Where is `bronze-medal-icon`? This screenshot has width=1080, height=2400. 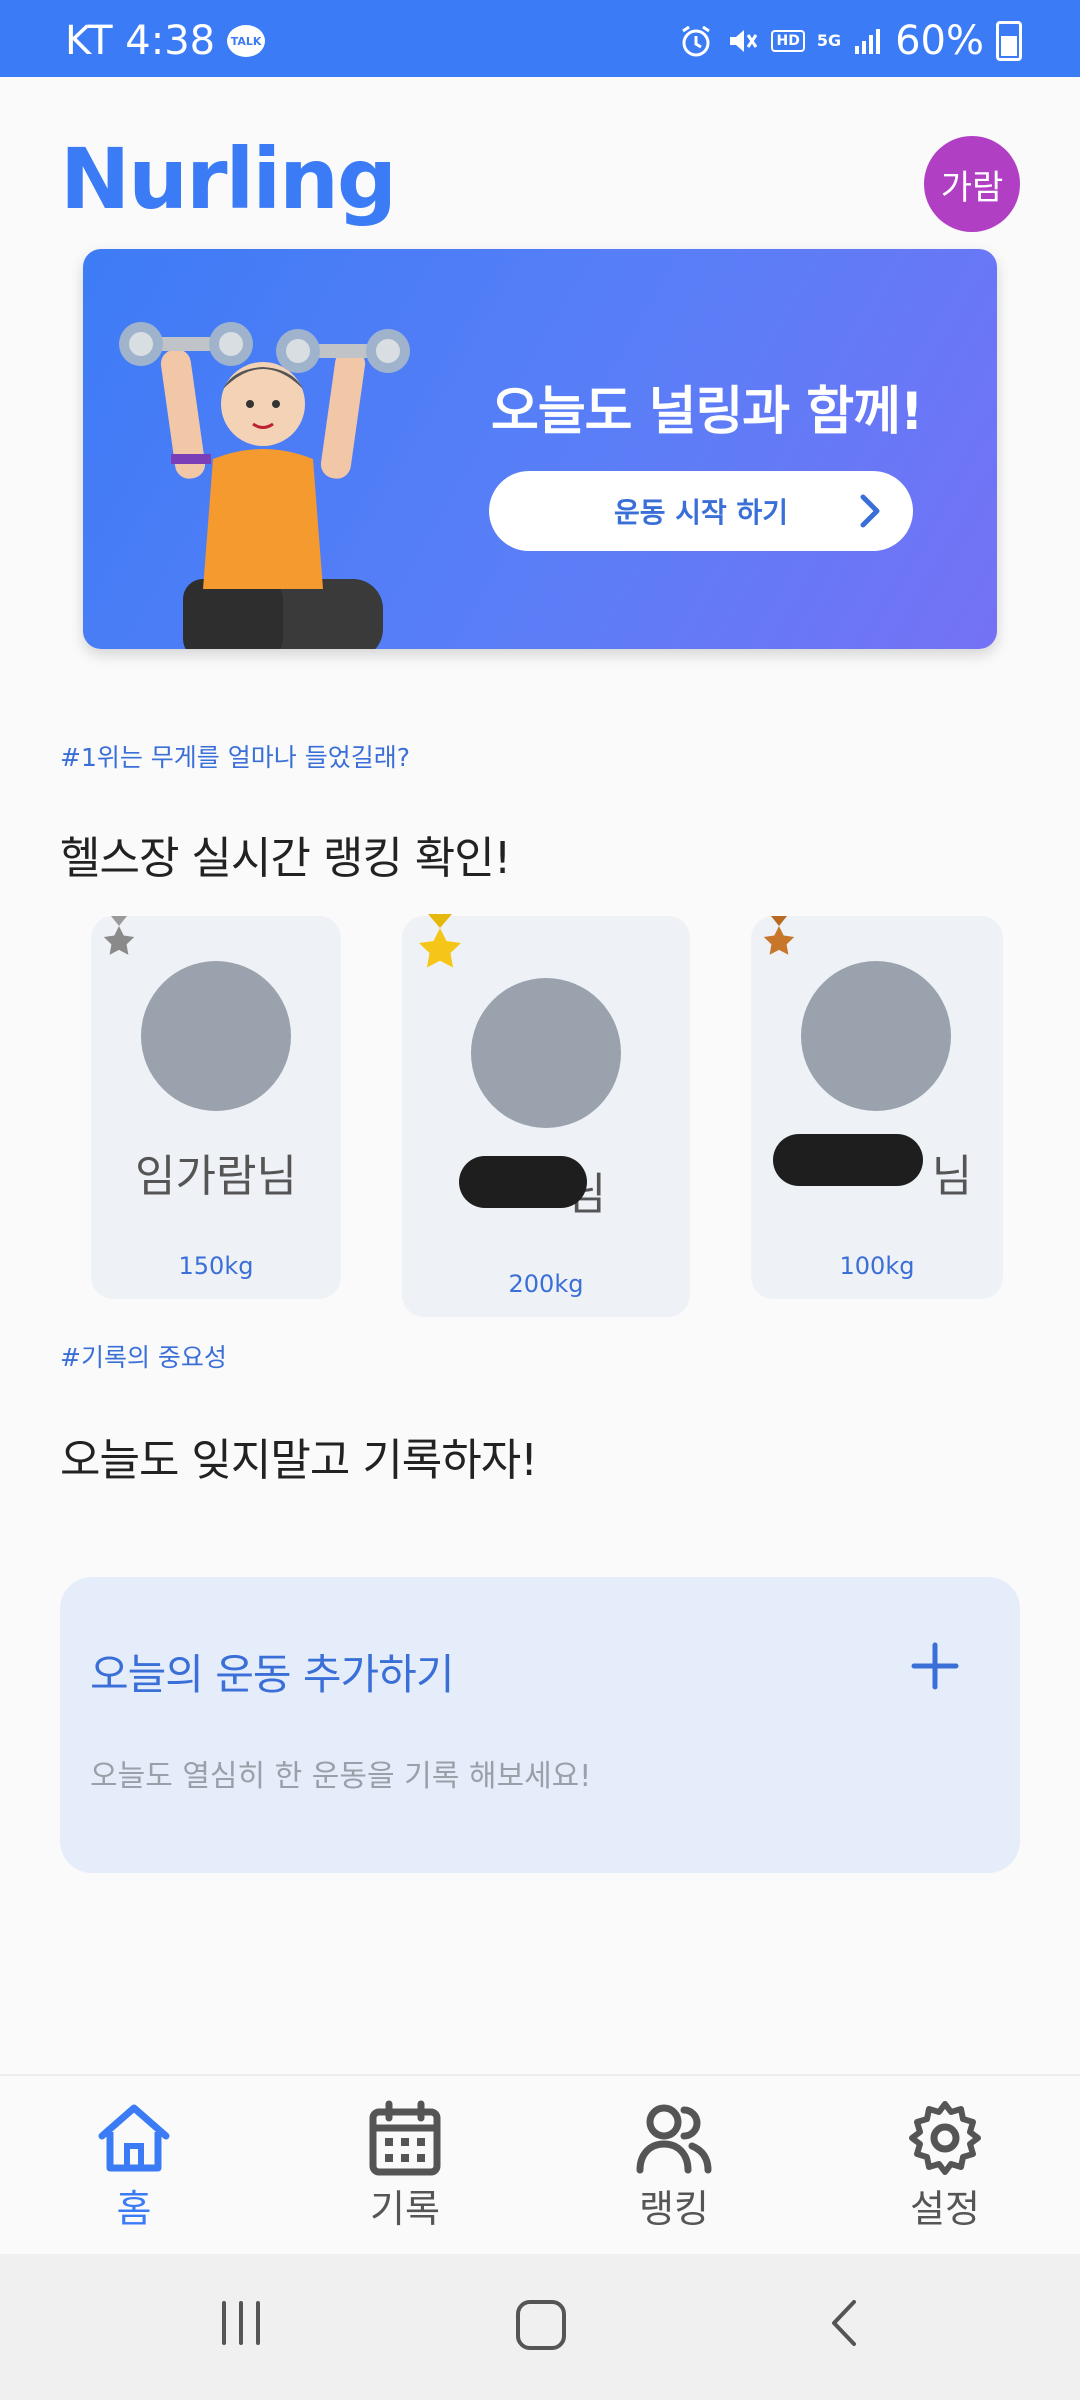 bronze-medal-icon is located at coordinates (779, 935).